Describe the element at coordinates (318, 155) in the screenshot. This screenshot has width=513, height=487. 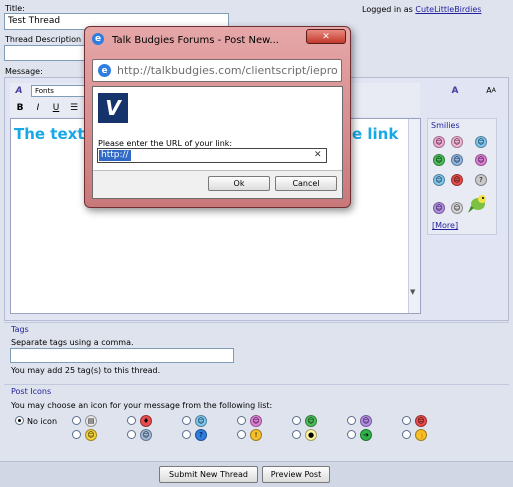
I see `clear-input-icon: ✕` at that location.